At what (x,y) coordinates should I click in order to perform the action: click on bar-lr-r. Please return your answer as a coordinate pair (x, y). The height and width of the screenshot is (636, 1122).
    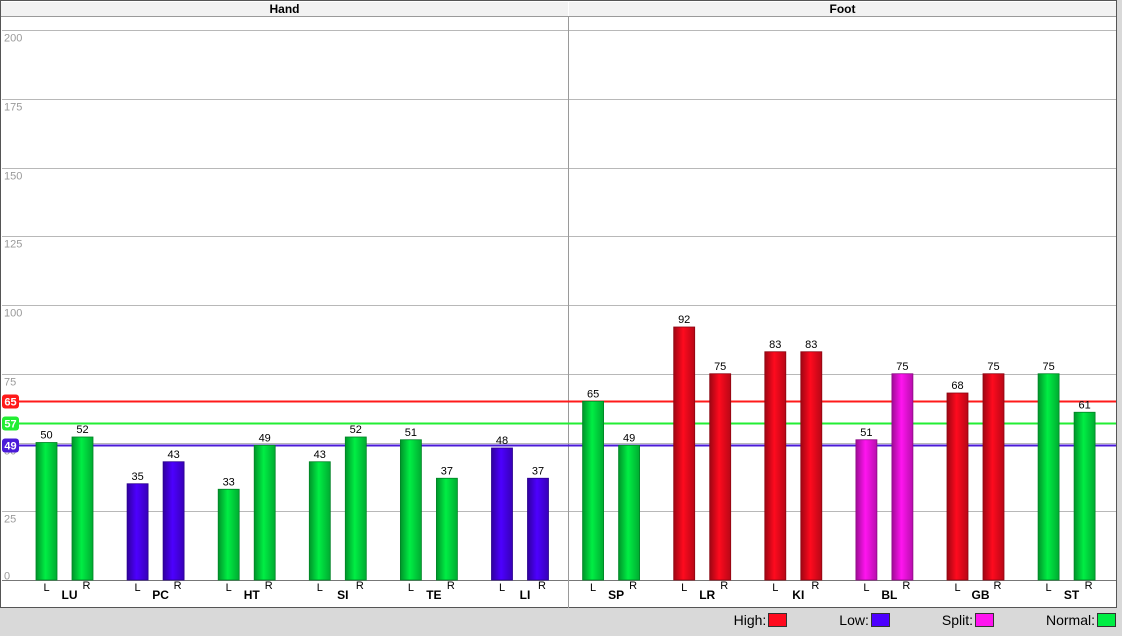
    Looking at the image, I should click on (720, 477).